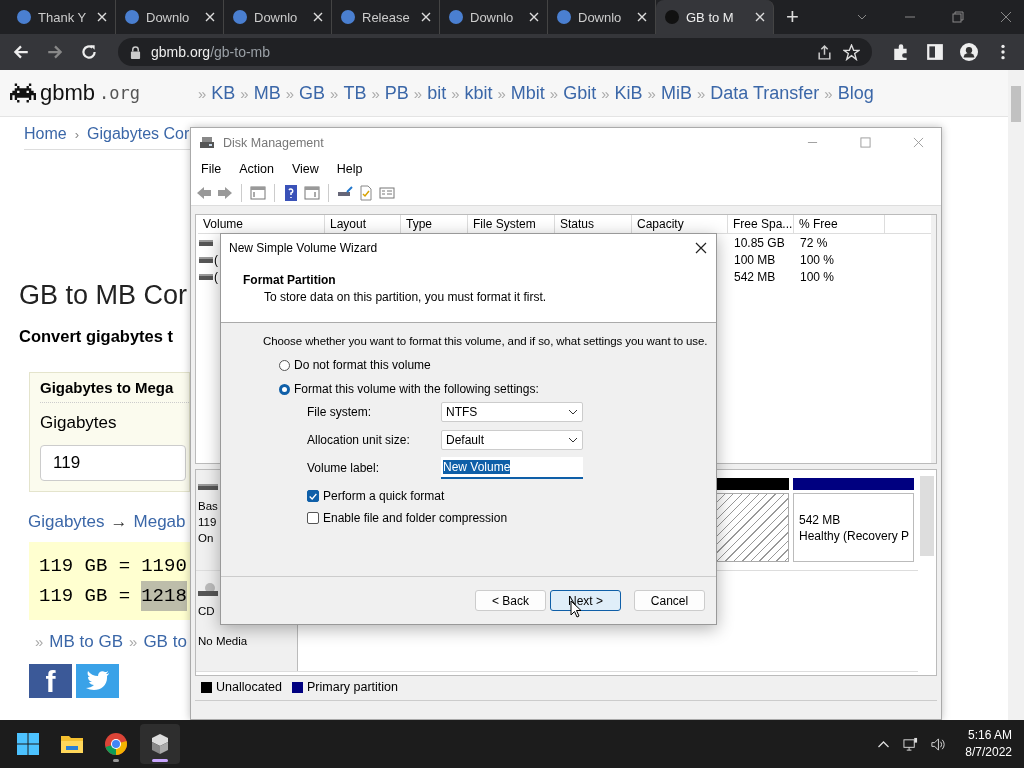 The width and height of the screenshot is (1024, 768). What do you see at coordinates (63, 17) in the screenshot?
I see `tab-title: Thank Y` at bounding box center [63, 17].